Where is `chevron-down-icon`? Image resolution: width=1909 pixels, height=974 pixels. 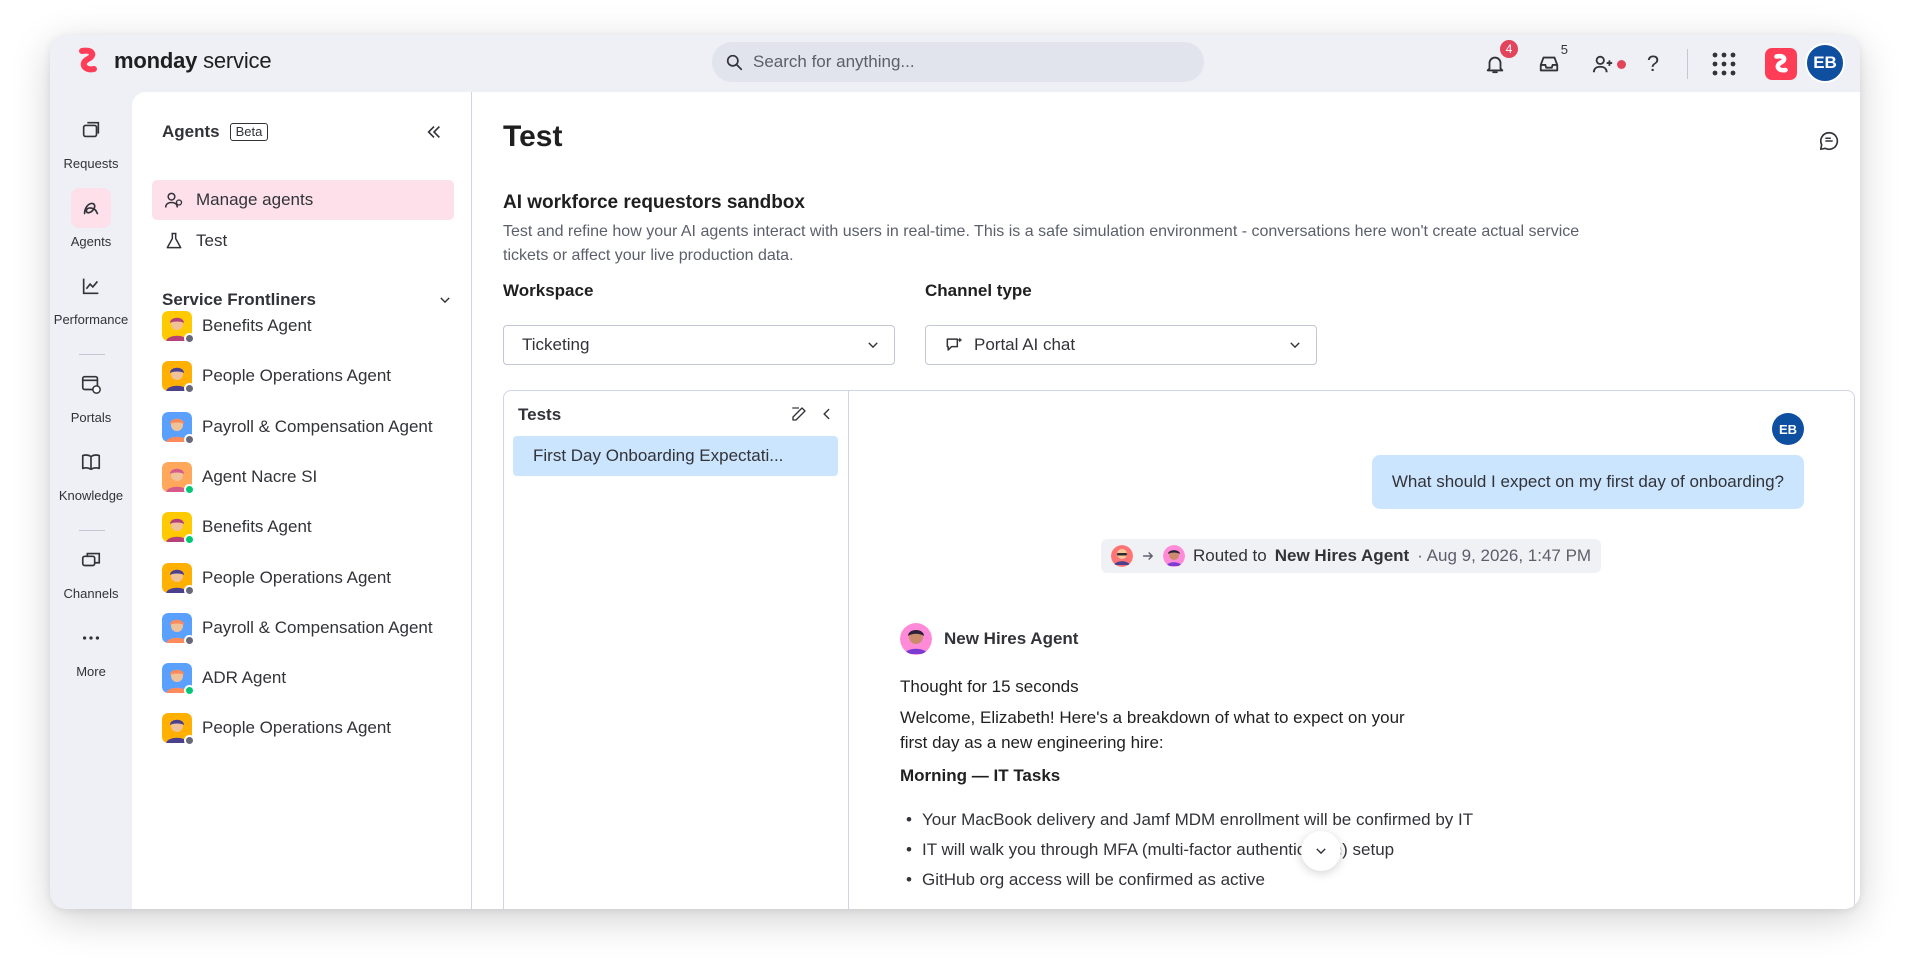 chevron-down-icon is located at coordinates (445, 300).